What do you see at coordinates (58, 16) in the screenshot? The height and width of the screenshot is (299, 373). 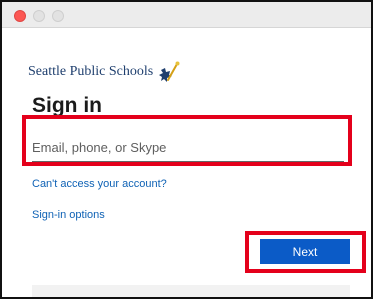 I see `maximize-icon` at bounding box center [58, 16].